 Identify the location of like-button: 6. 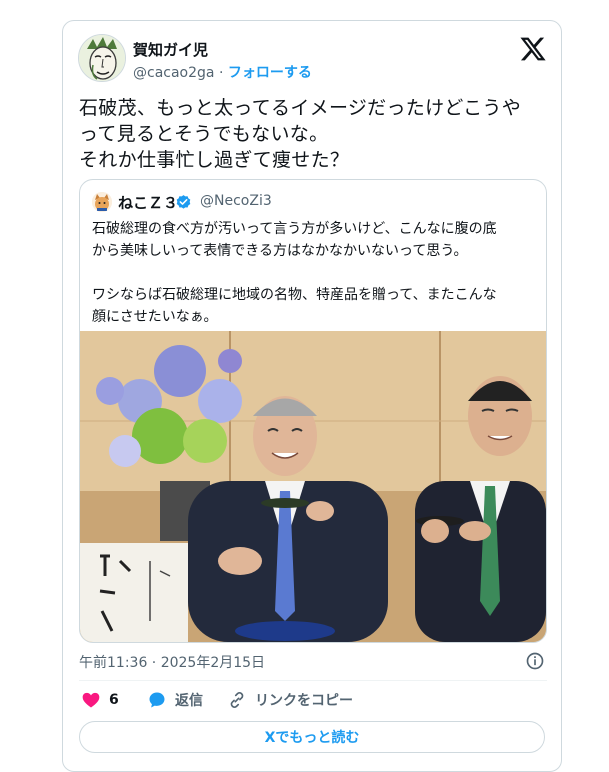
(100, 700).